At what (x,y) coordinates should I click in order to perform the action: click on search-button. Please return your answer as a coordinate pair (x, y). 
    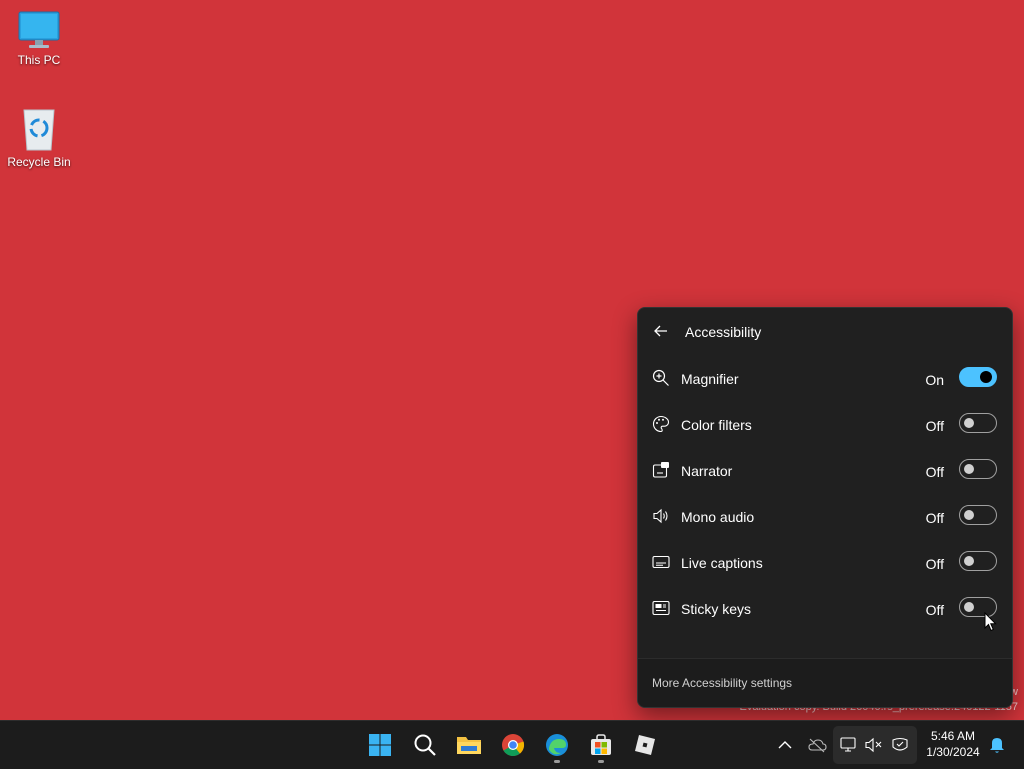
    Looking at the image, I should click on (425, 745).